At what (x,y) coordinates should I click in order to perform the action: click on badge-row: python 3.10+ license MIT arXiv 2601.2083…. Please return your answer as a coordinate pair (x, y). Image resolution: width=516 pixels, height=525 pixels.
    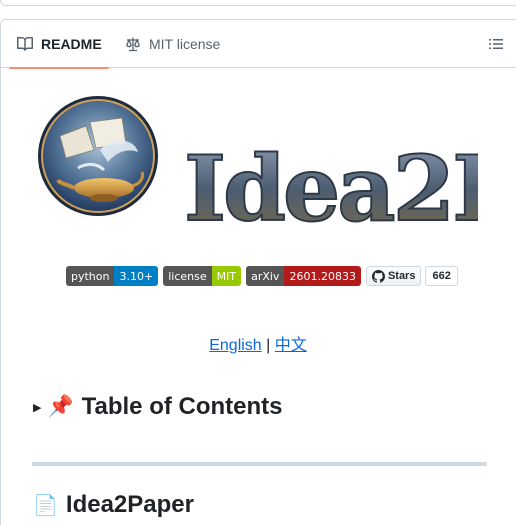
    Looking at the image, I should click on (262, 276).